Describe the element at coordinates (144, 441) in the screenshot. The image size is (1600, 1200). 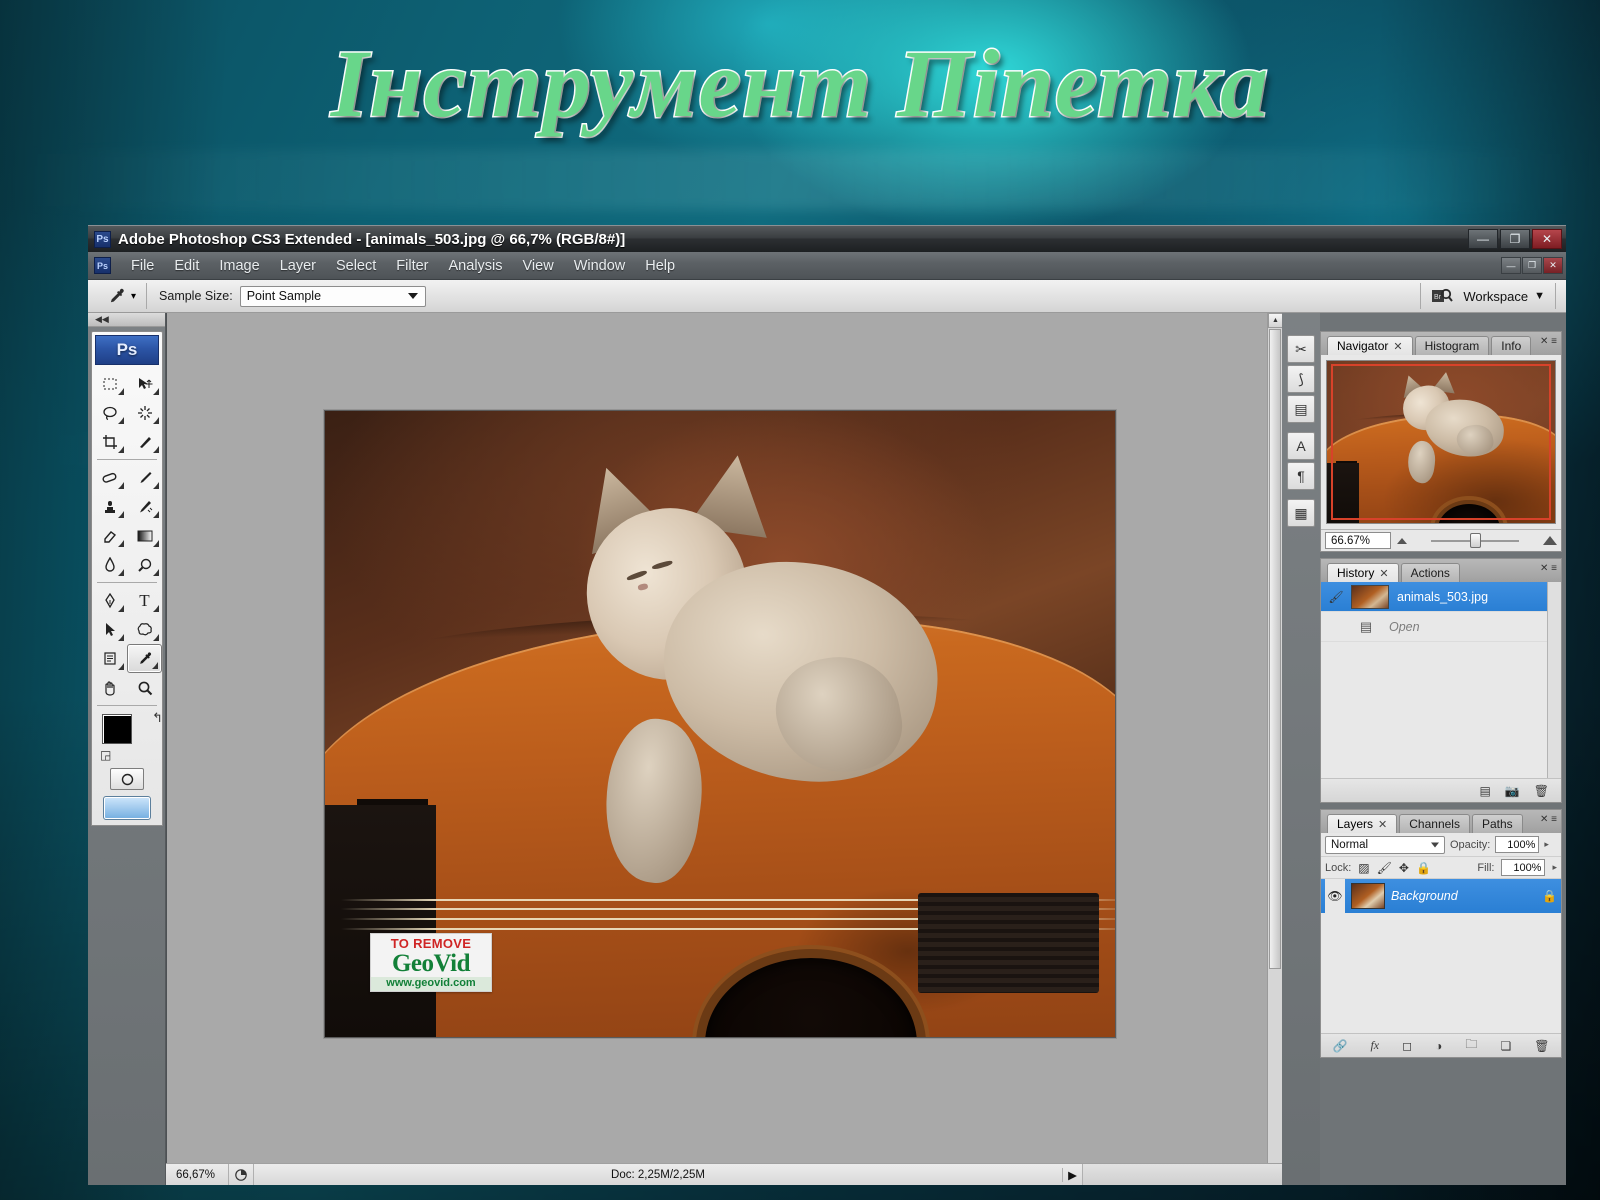
I see `tool-slice` at that location.